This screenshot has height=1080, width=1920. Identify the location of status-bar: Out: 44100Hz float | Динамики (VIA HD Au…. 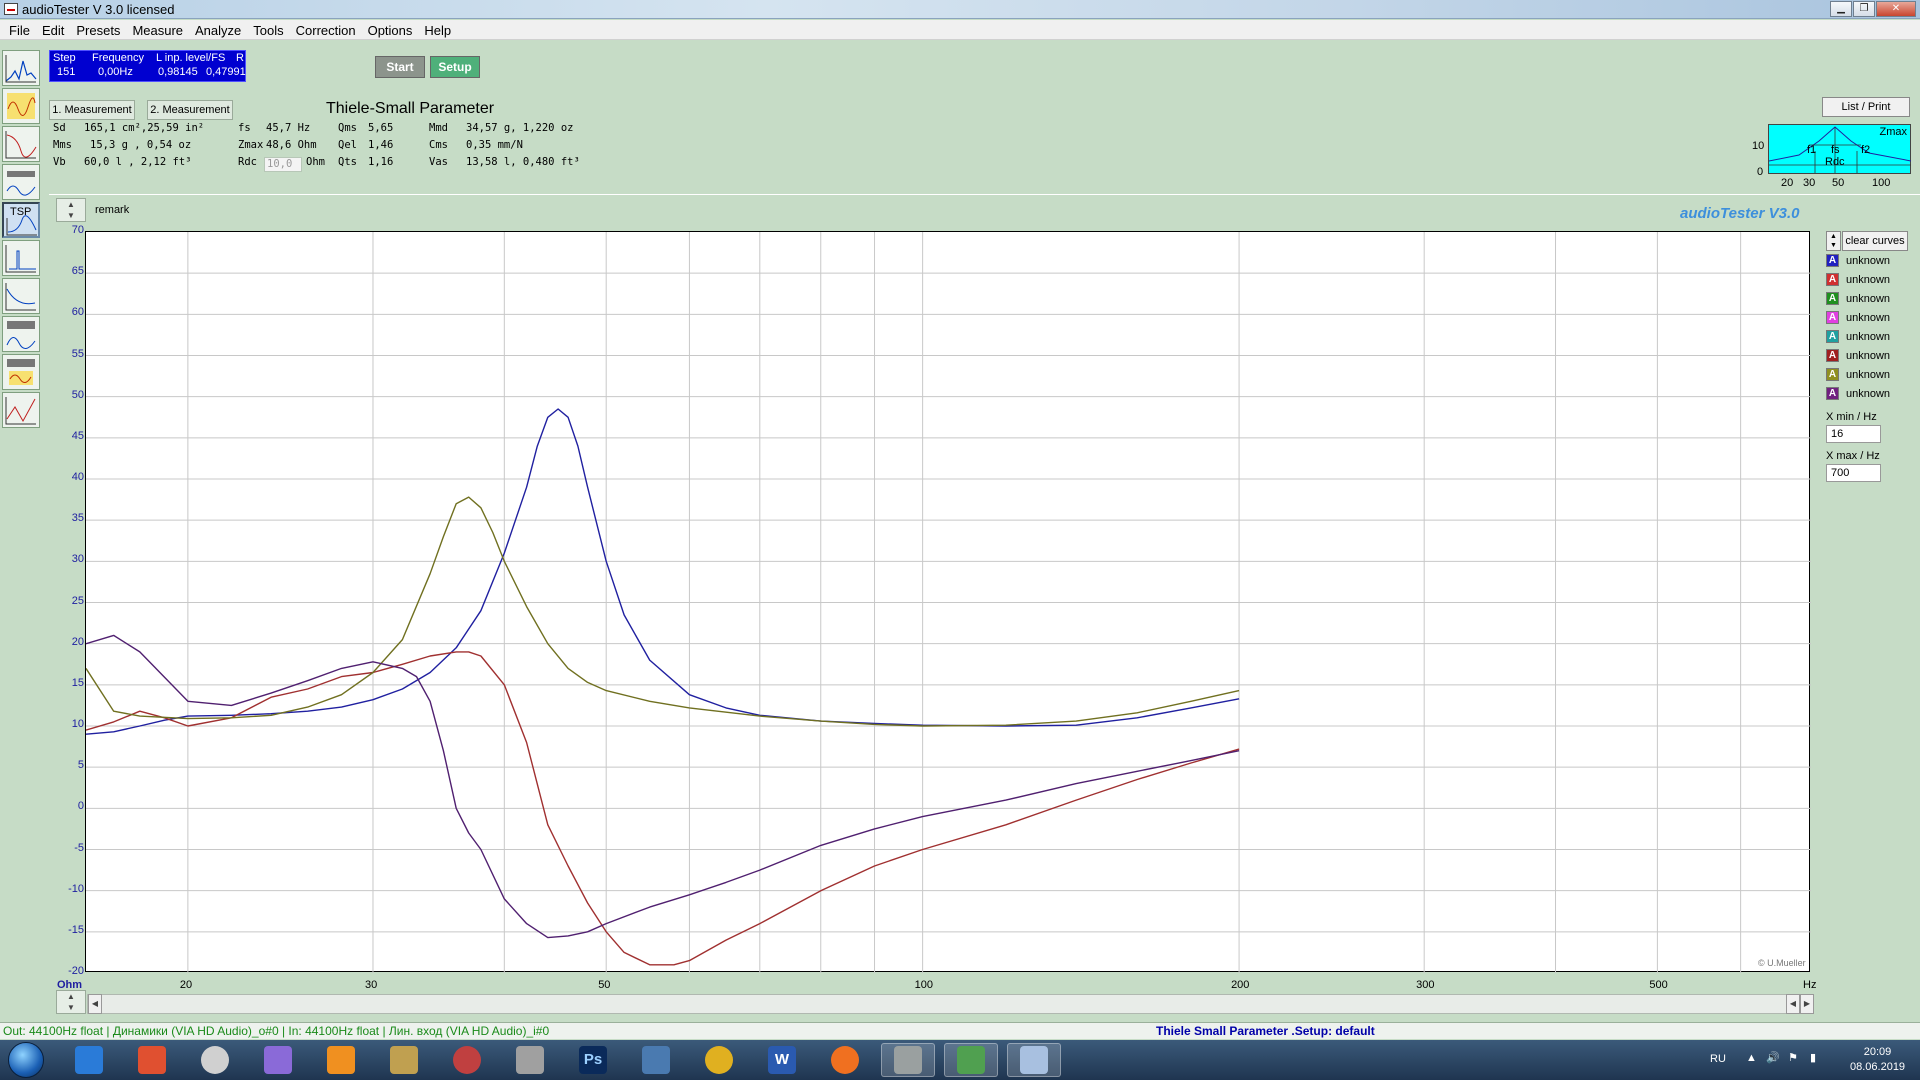
(960, 1030).